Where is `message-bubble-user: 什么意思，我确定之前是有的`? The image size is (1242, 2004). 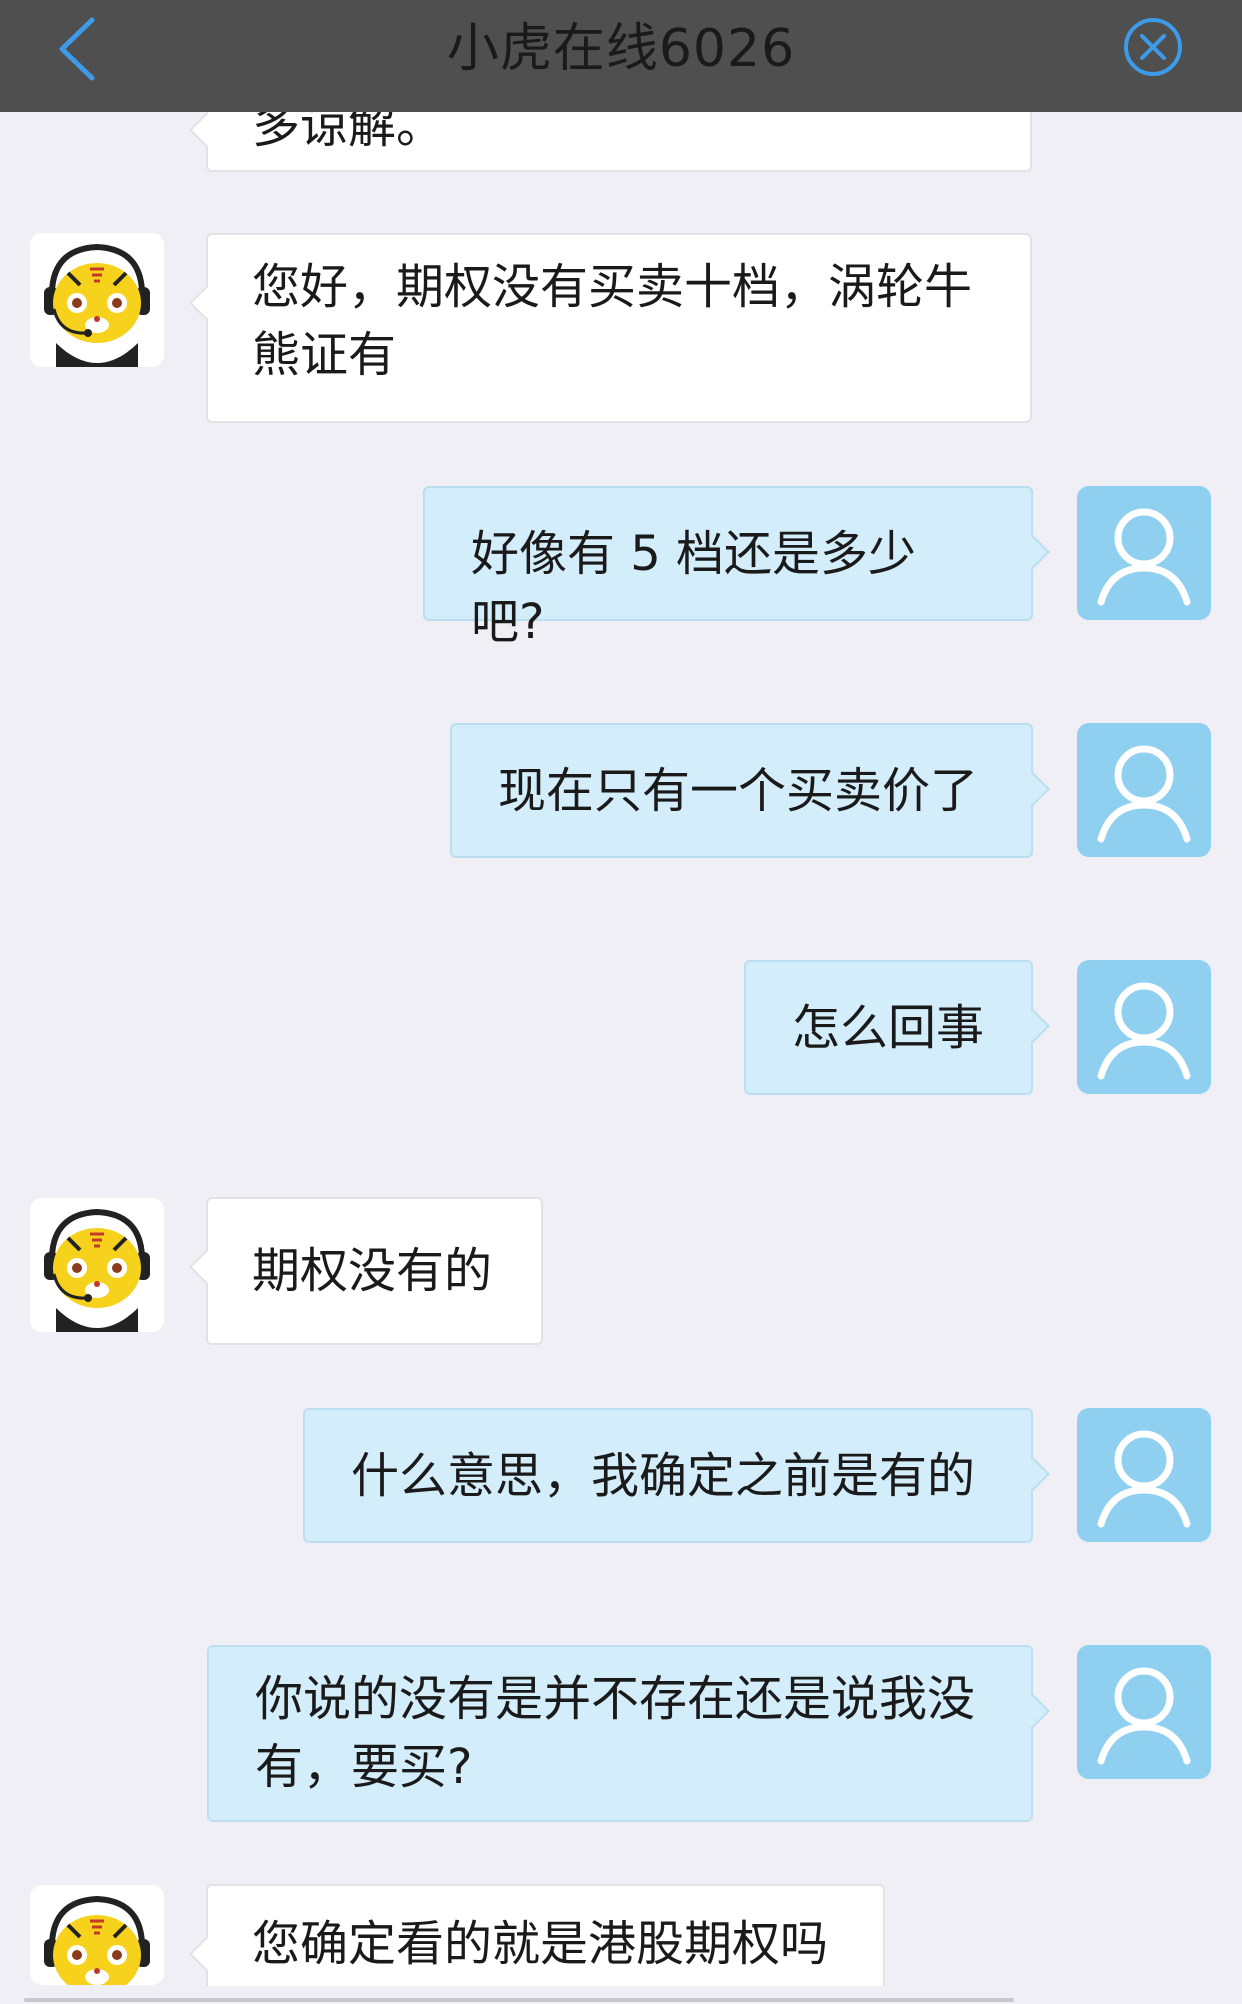 message-bubble-user: 什么意思，我确定之前是有的 is located at coordinates (668, 1475).